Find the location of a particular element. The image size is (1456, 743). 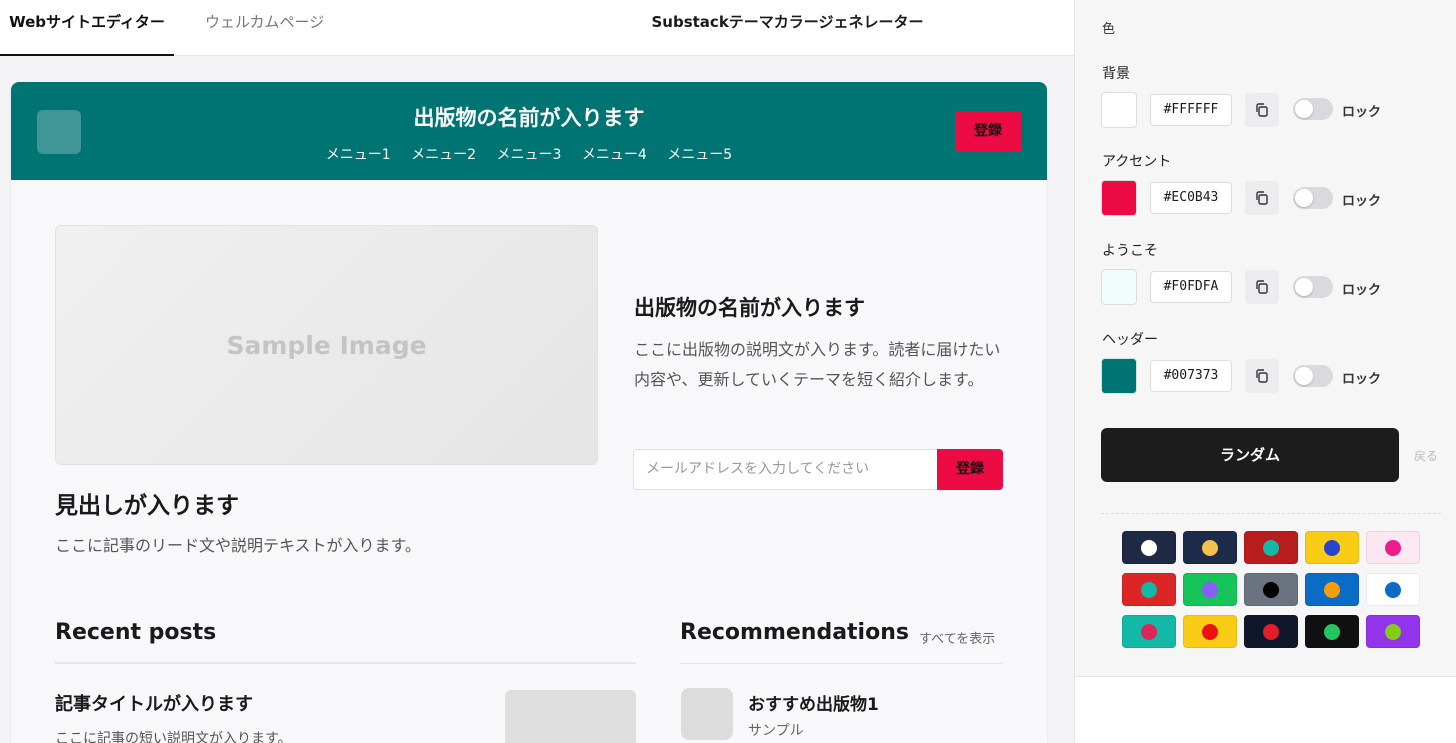

hex-input-background: #FFFFFF is located at coordinates (1191, 110).